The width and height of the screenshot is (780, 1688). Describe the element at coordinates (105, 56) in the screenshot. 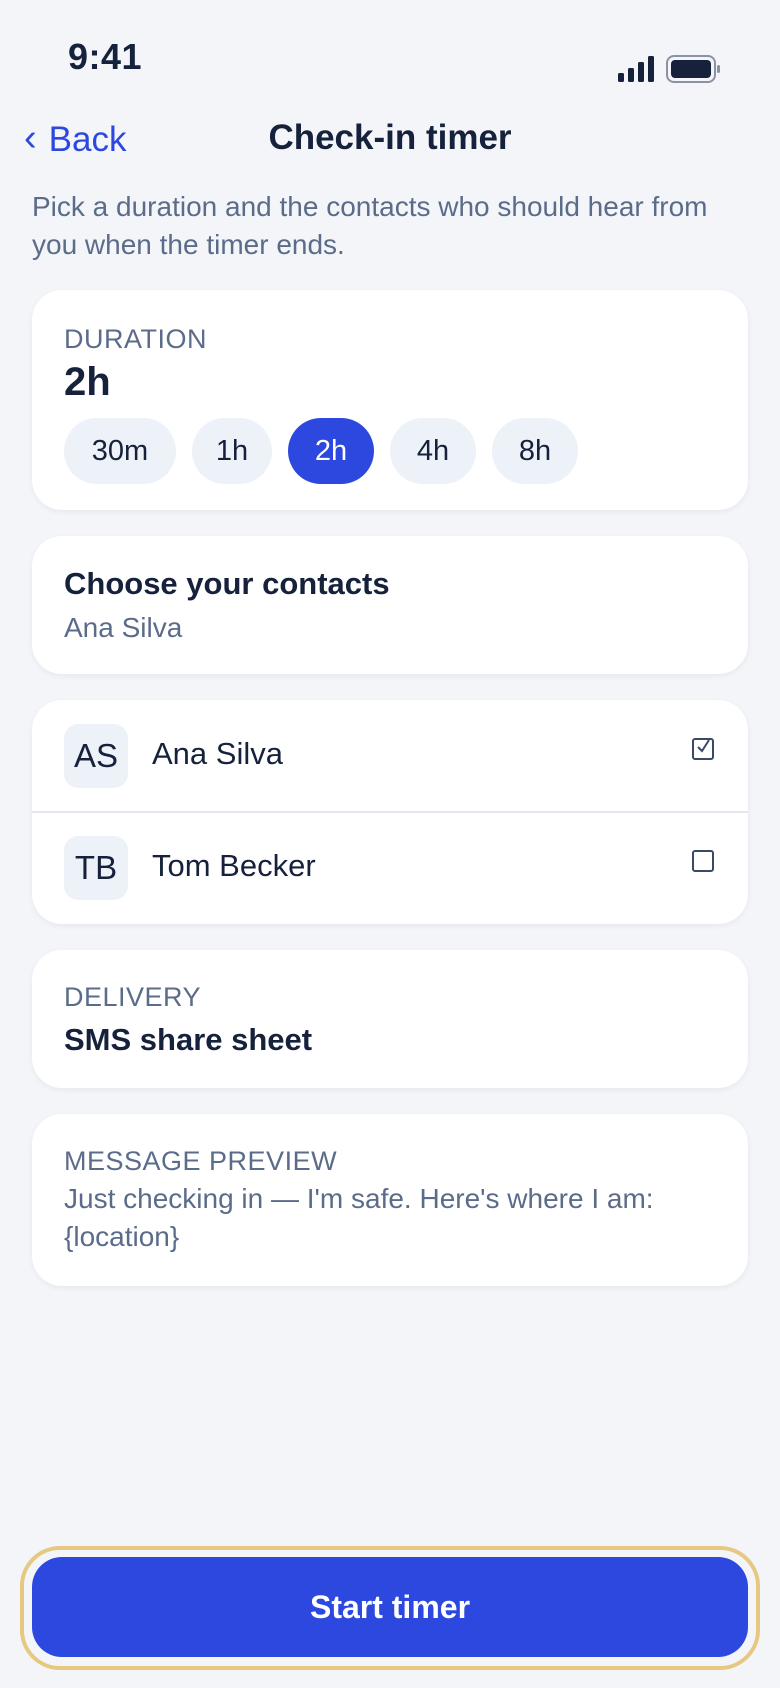

I see `status-time: 9:41` at that location.